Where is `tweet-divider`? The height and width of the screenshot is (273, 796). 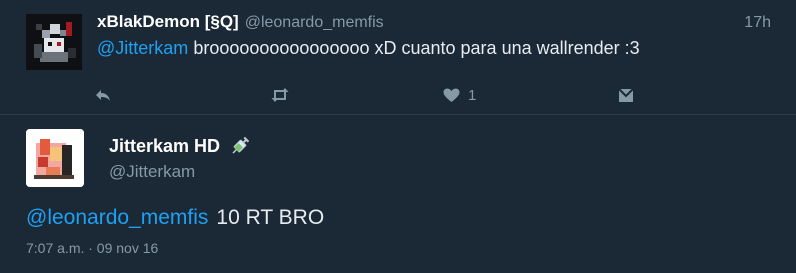 tweet-divider is located at coordinates (398, 114).